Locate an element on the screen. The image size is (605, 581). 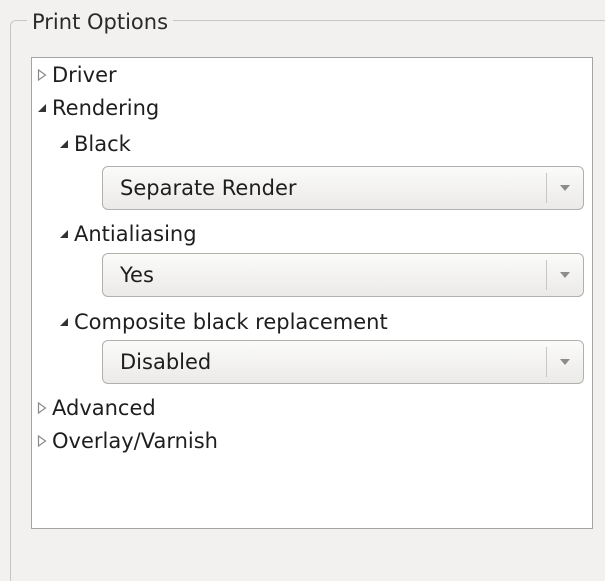
tree-item-driver: Driver is located at coordinates (76, 75).